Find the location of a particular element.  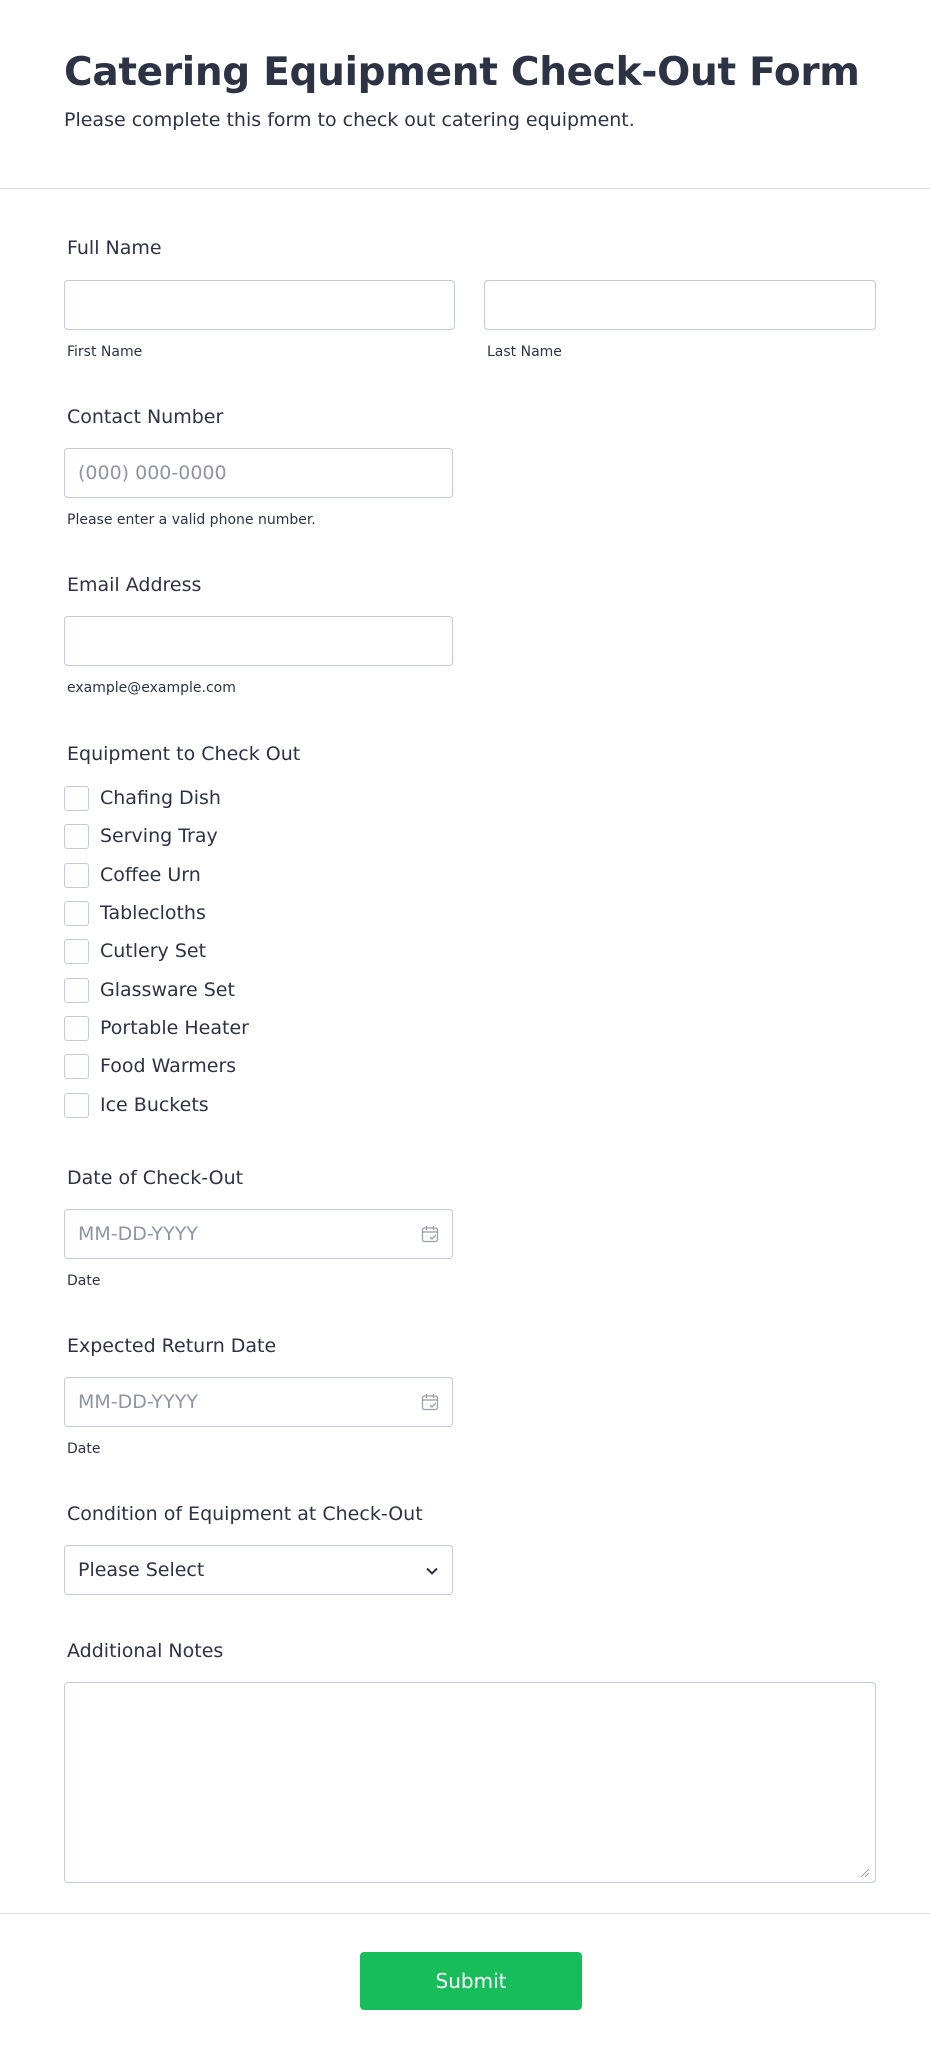

form-title: Catering Equipment Check-Out Form is located at coordinates (462, 72).